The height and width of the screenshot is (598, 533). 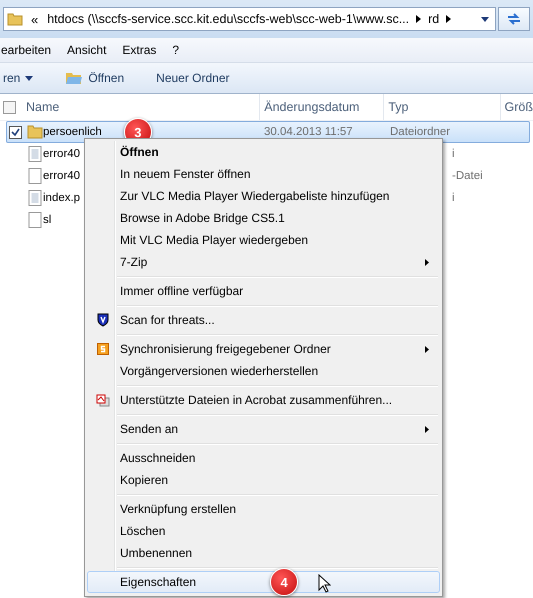 What do you see at coordinates (61, 198) in the screenshot?
I see `file-name: index.p` at bounding box center [61, 198].